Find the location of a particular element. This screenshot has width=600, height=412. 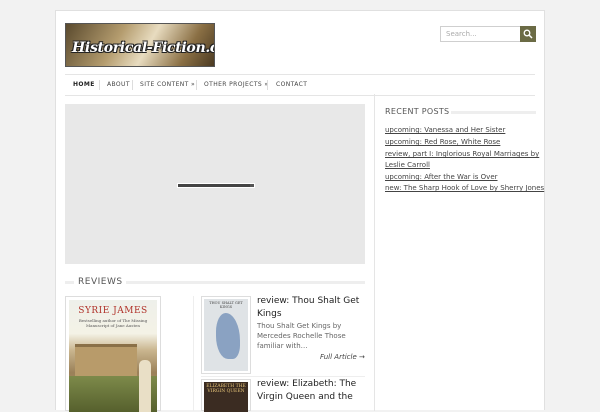

slider-loading-fill is located at coordinates (214, 185).